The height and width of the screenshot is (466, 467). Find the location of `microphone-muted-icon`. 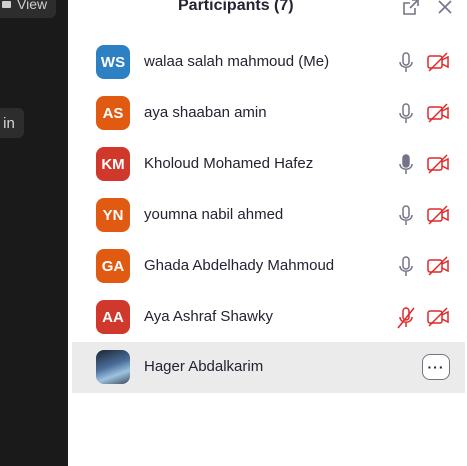

microphone-muted-icon is located at coordinates (406, 318).